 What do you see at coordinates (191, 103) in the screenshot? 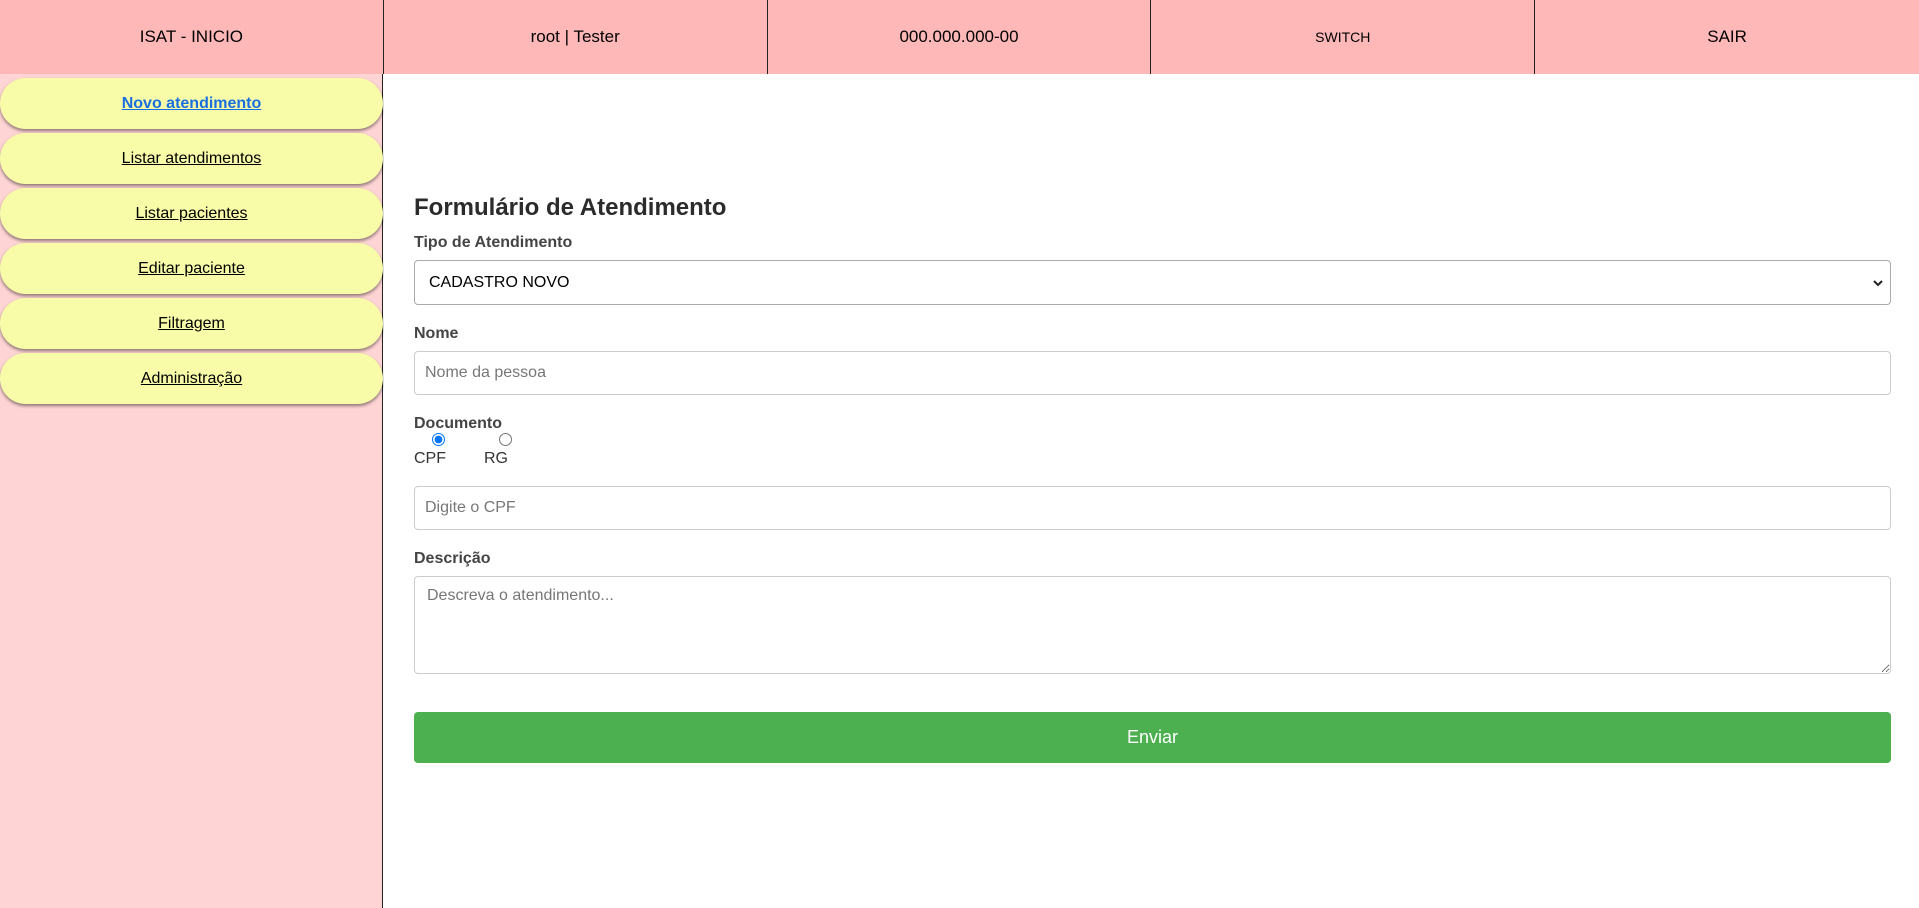
I see `sidebar-item-novo-atendimento: Novo atendimento` at bounding box center [191, 103].